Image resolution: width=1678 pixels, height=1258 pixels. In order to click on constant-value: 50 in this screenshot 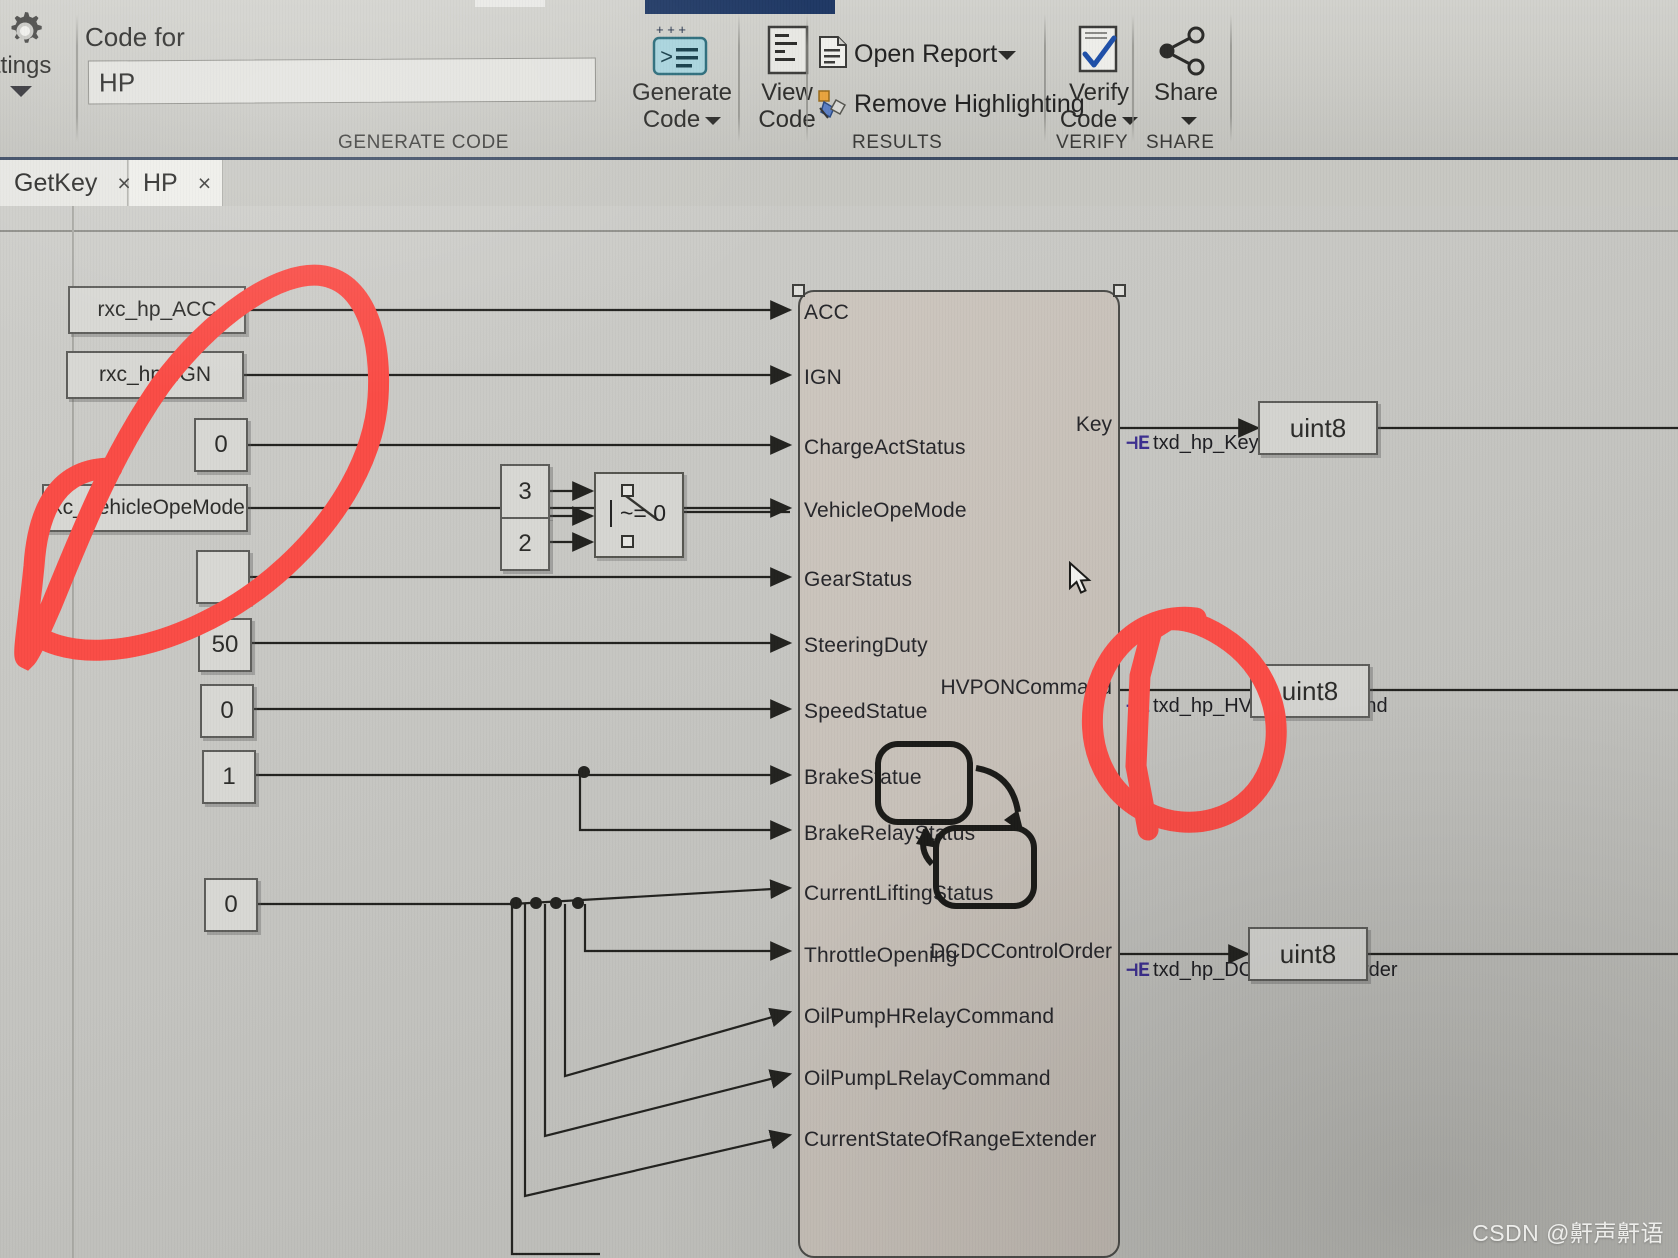, I will do `click(225, 644)`.